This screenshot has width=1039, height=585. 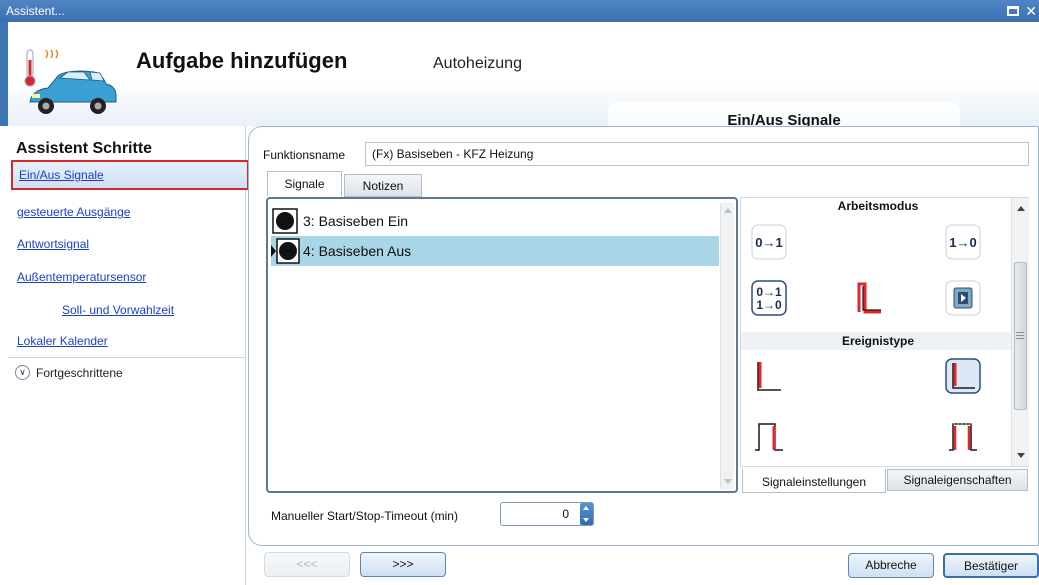 I want to click on sidebar-item-ein-aus-signale: Ein/Aus Signale, so click(x=130, y=175).